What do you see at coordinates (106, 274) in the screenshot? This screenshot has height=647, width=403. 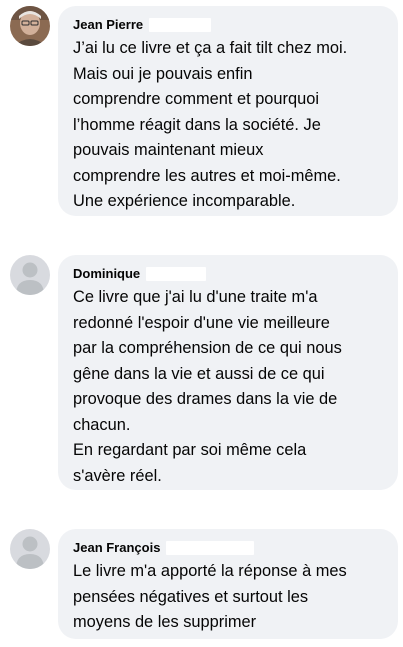 I see `comment-author: Dominique` at bounding box center [106, 274].